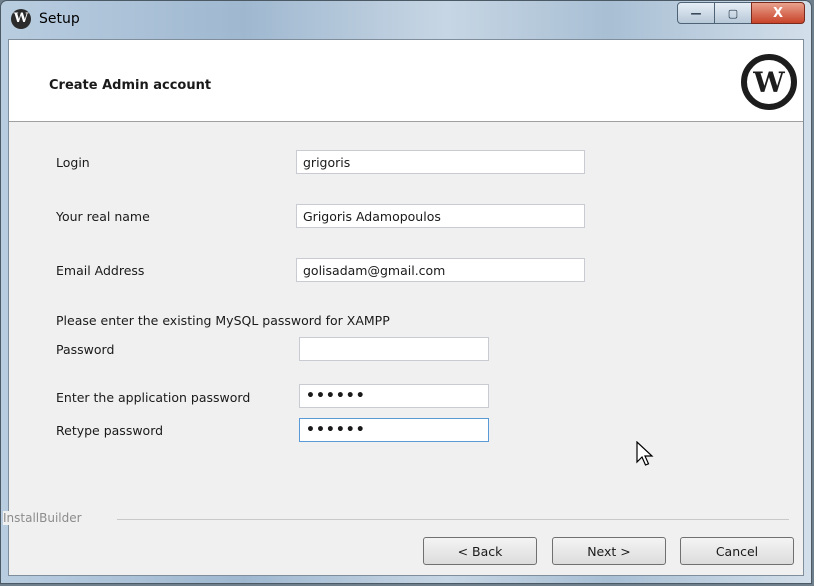 This screenshot has width=814, height=586. I want to click on page-title: Create Admin account, so click(130, 85).